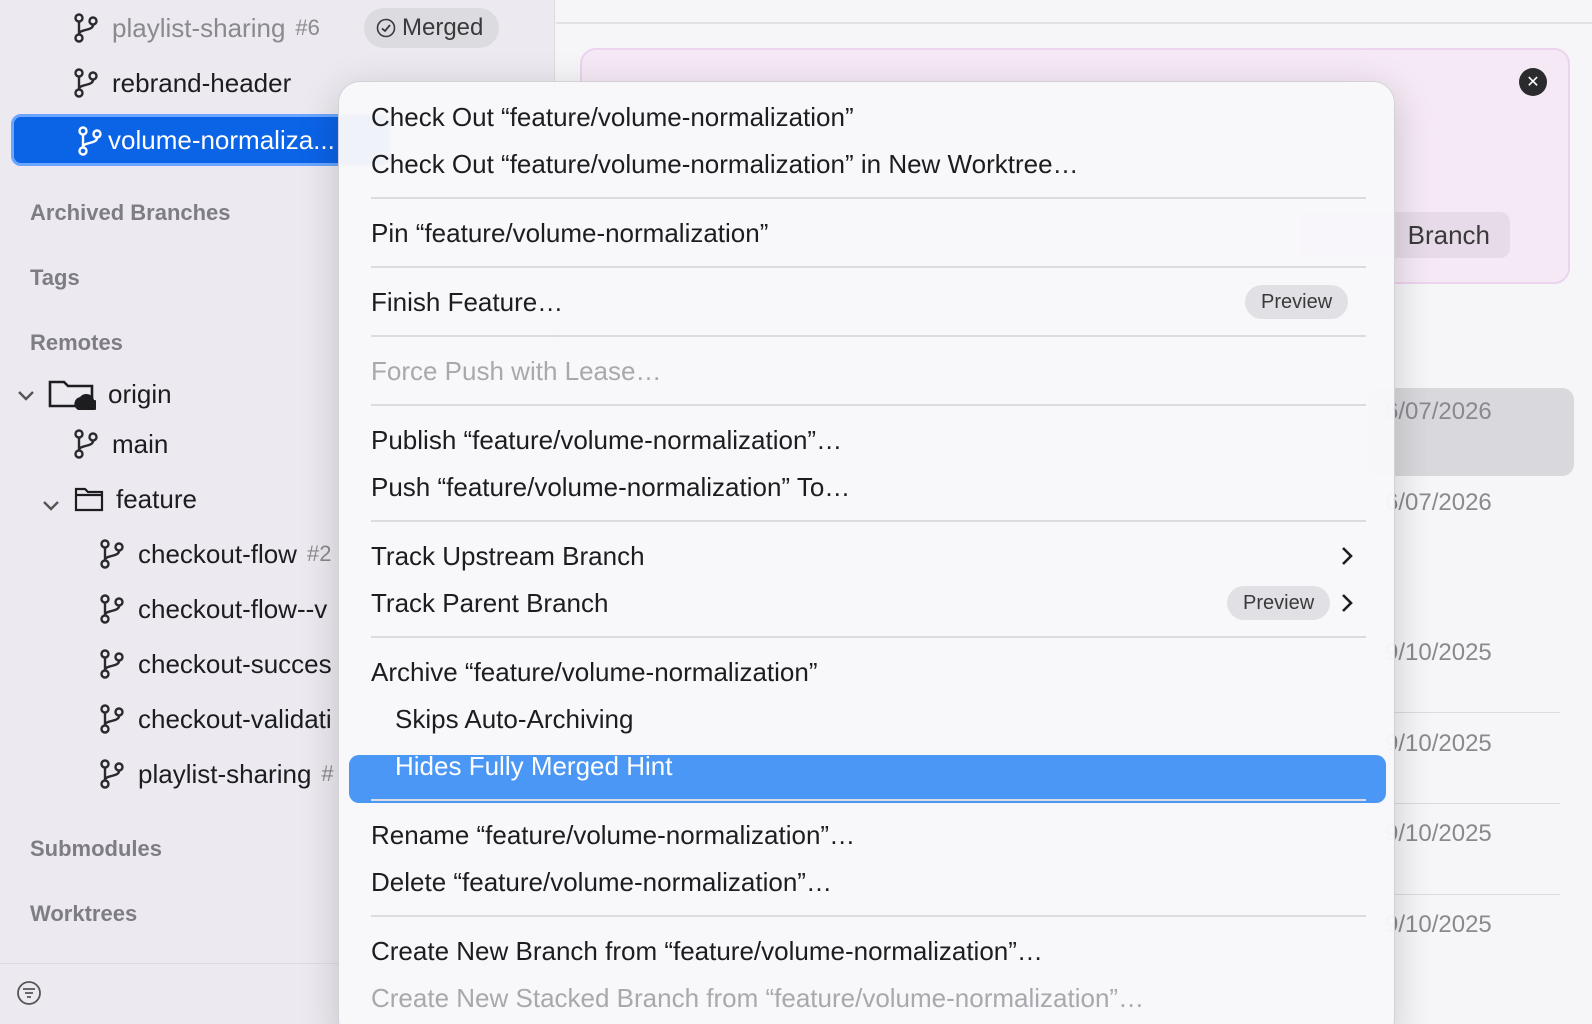 This screenshot has height=1024, width=1592. What do you see at coordinates (514, 719) in the screenshot?
I see `menu-skips-auto-archiving: Skips Auto-Archiving` at bounding box center [514, 719].